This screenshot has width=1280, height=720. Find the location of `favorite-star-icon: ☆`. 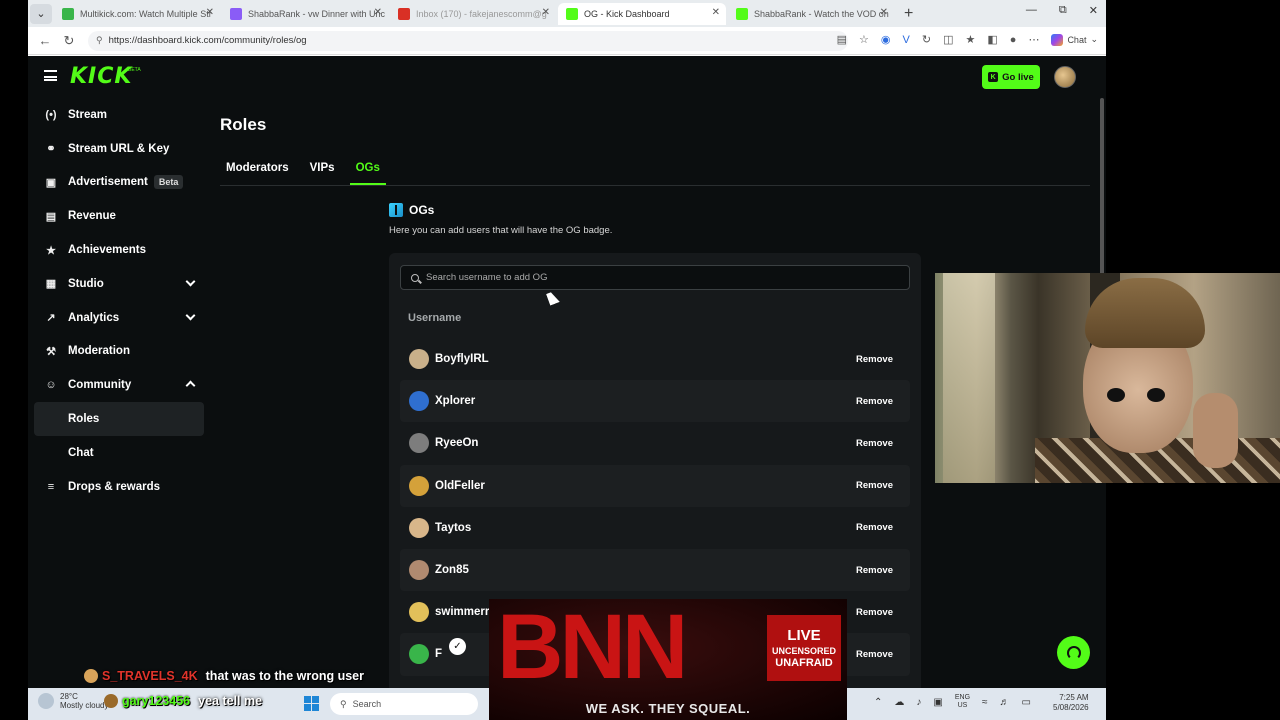

favorite-star-icon: ☆ is located at coordinates (864, 39).